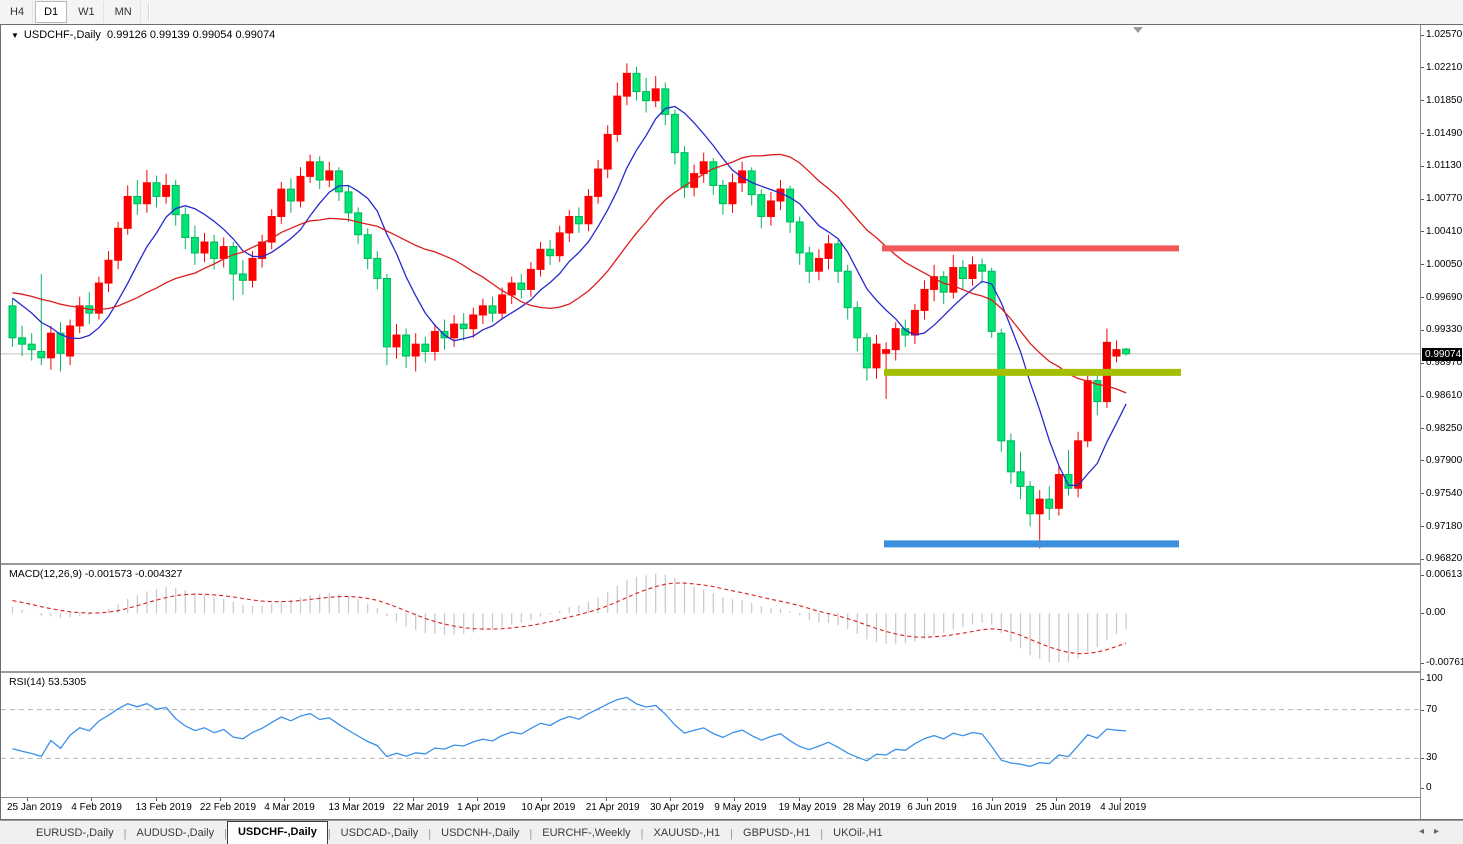 The height and width of the screenshot is (844, 1463). What do you see at coordinates (277, 832) in the screenshot?
I see `tab-usdchf-daily: USDCHF-,Daily` at bounding box center [277, 832].